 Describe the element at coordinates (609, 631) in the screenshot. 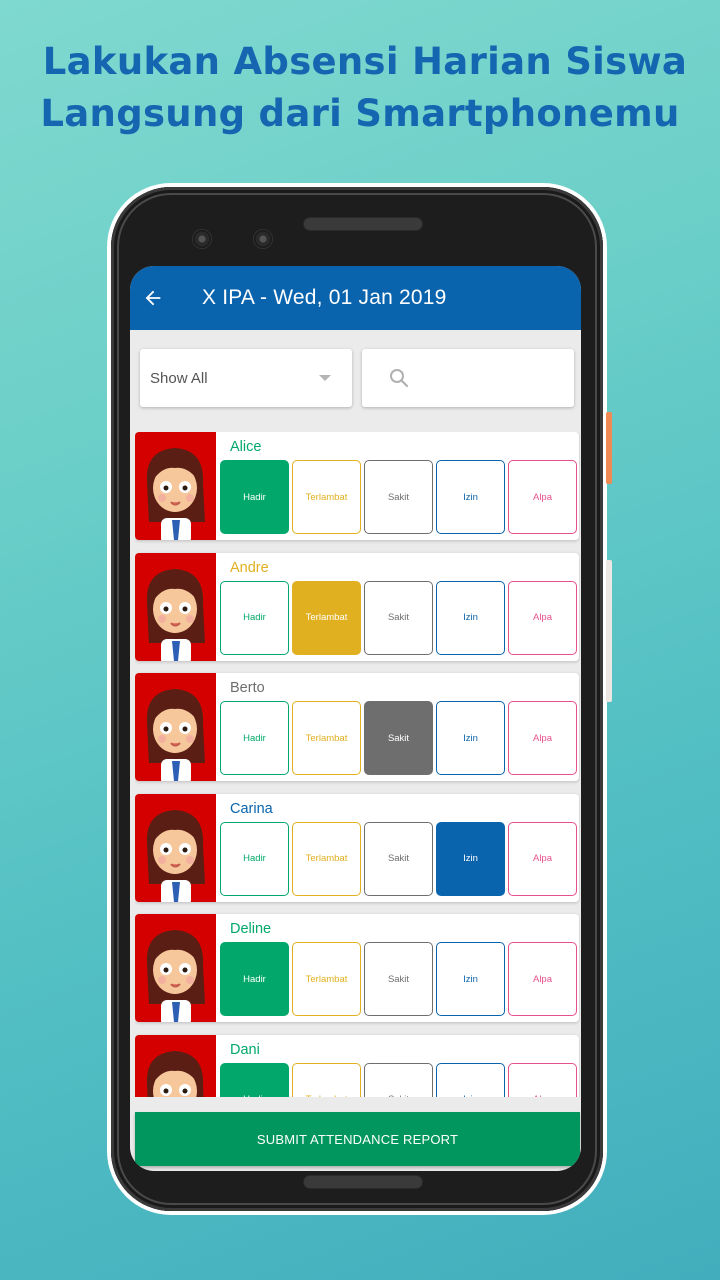

I see `volume-button` at that location.